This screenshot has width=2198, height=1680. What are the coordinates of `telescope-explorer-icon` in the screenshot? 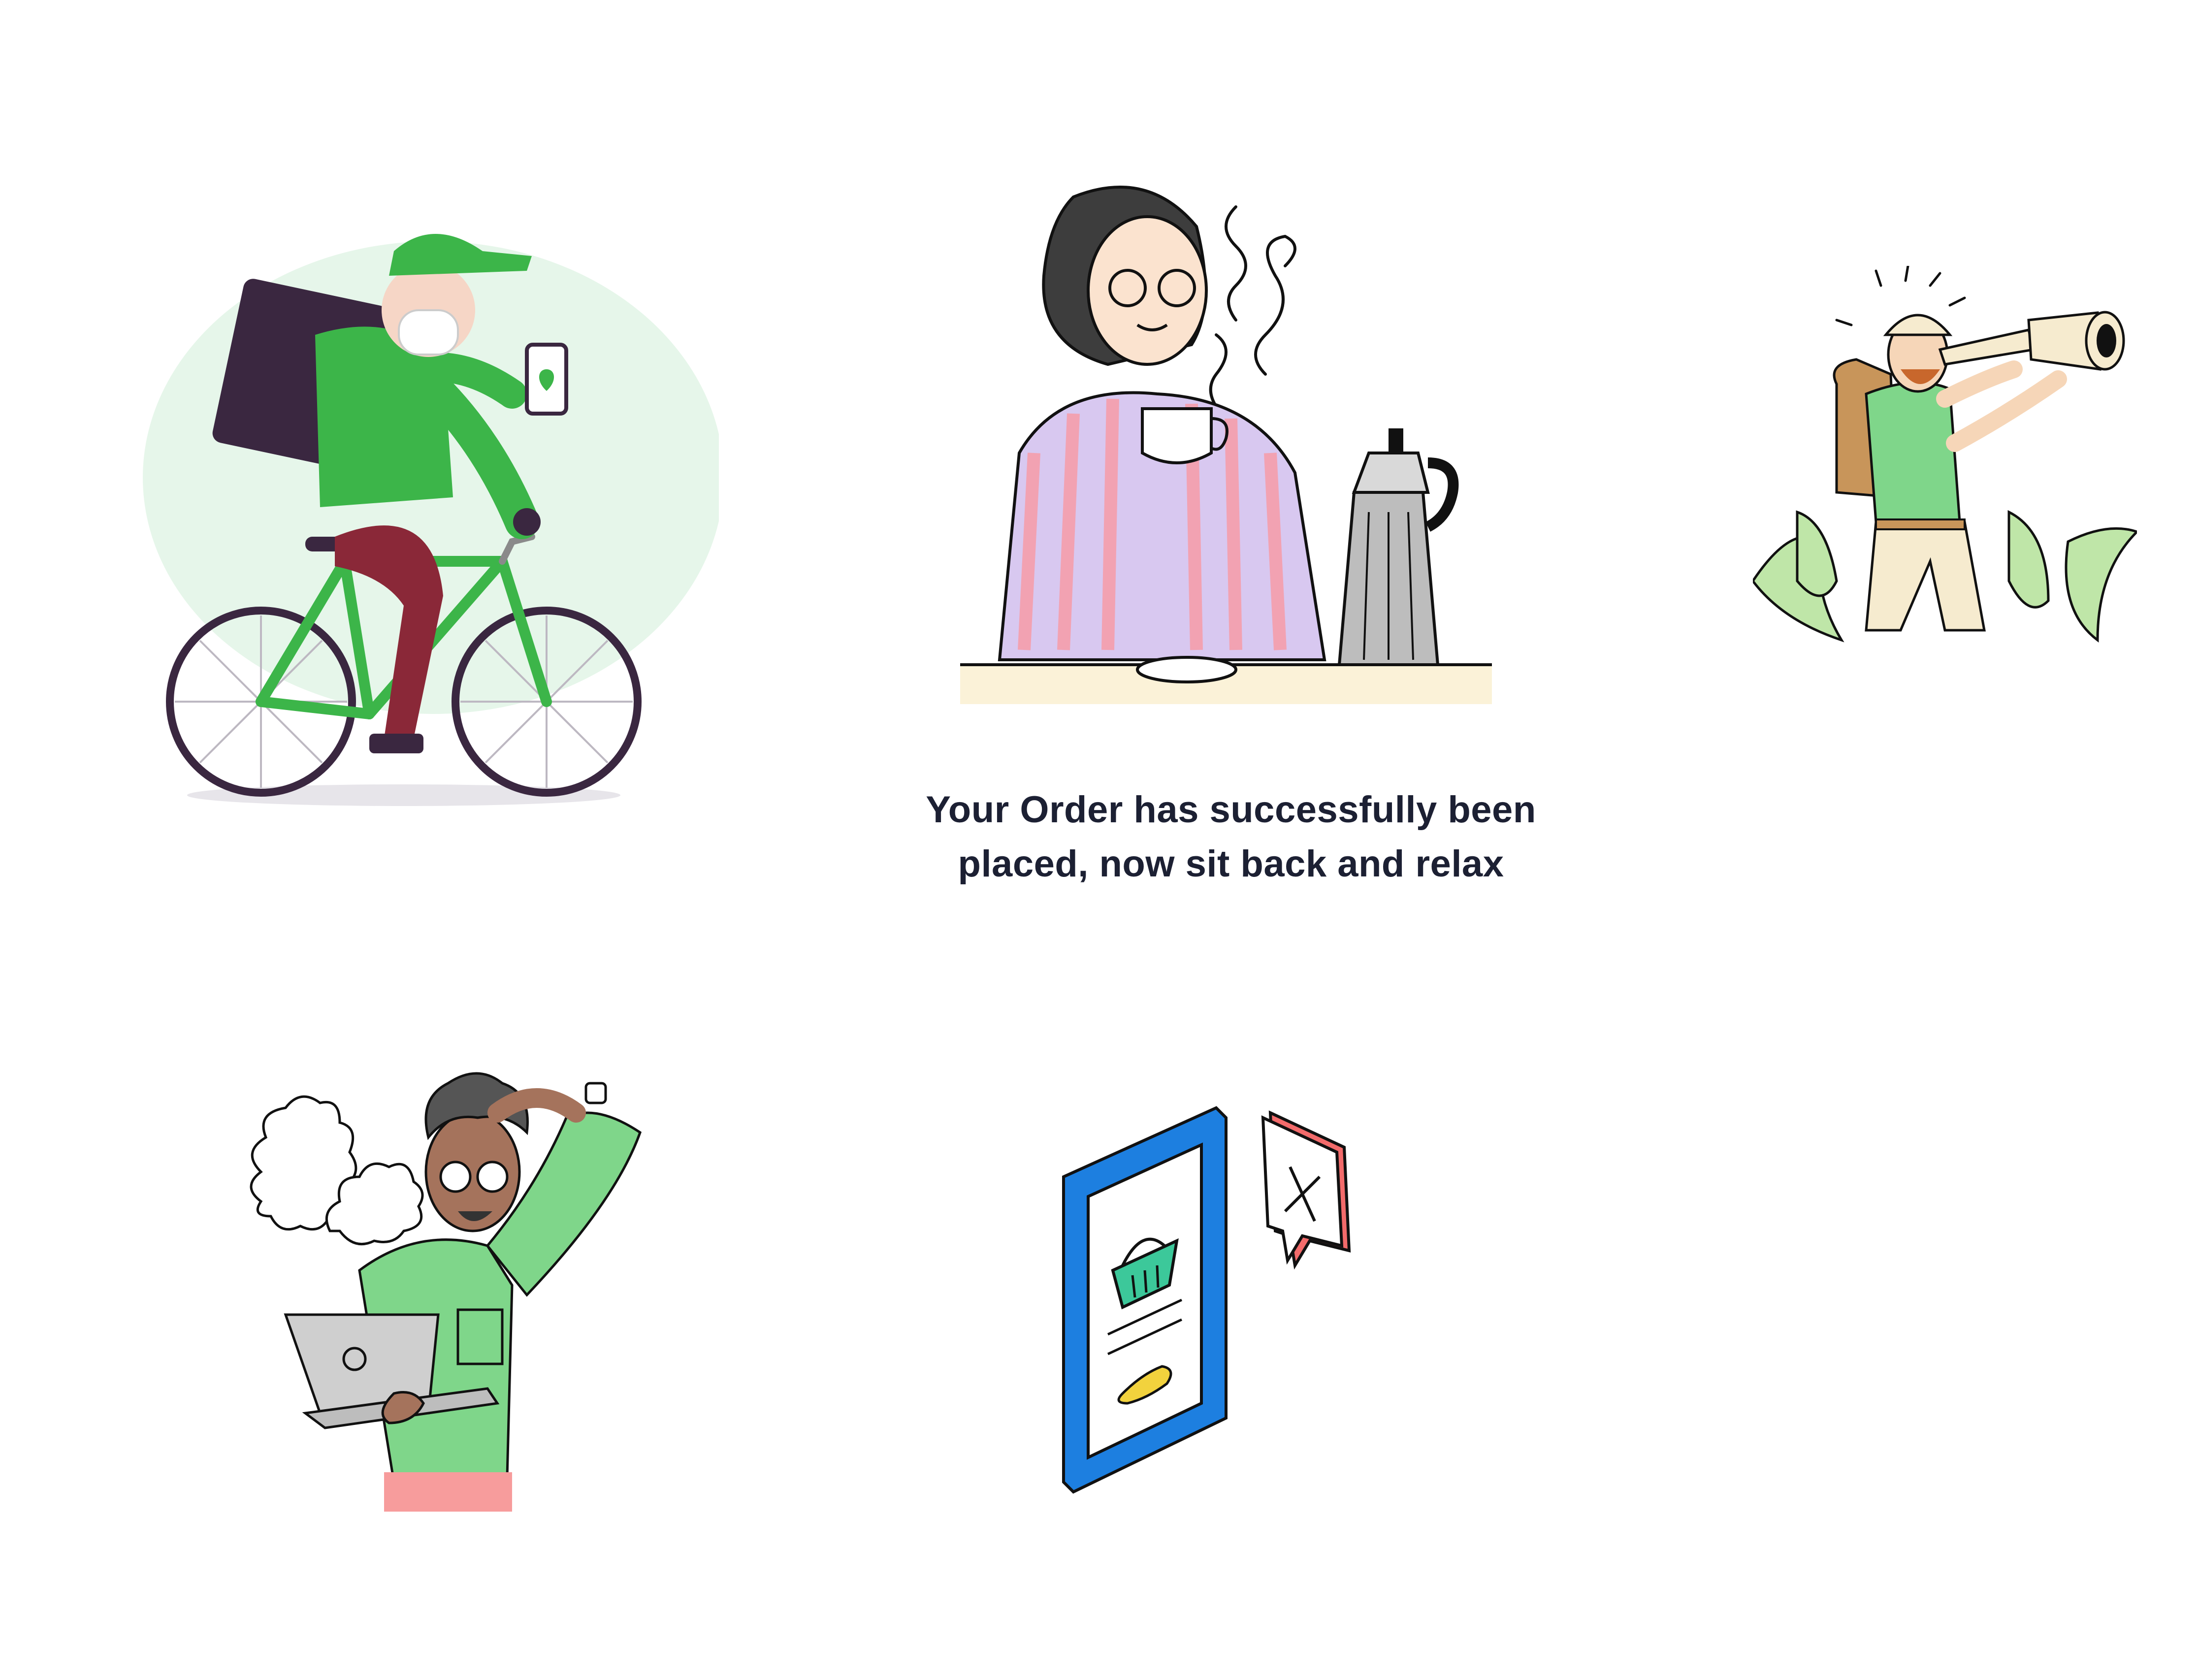 It's located at (1945, 454).